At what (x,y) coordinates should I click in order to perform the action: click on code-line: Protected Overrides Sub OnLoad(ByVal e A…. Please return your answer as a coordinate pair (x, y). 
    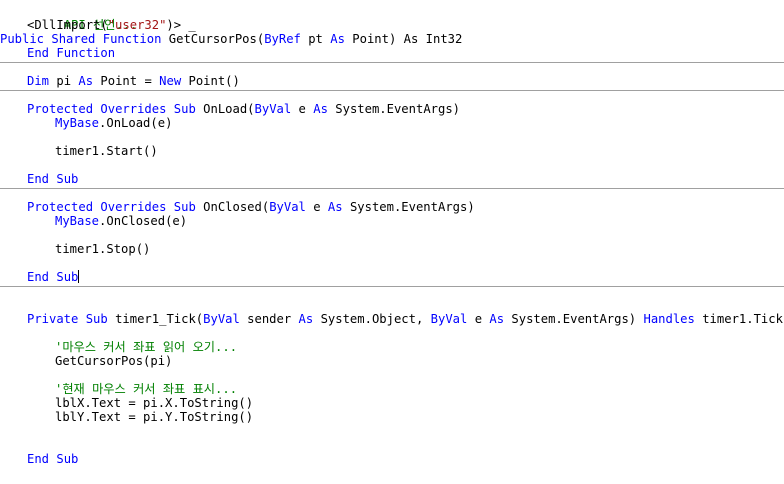
    Looking at the image, I should click on (243, 109).